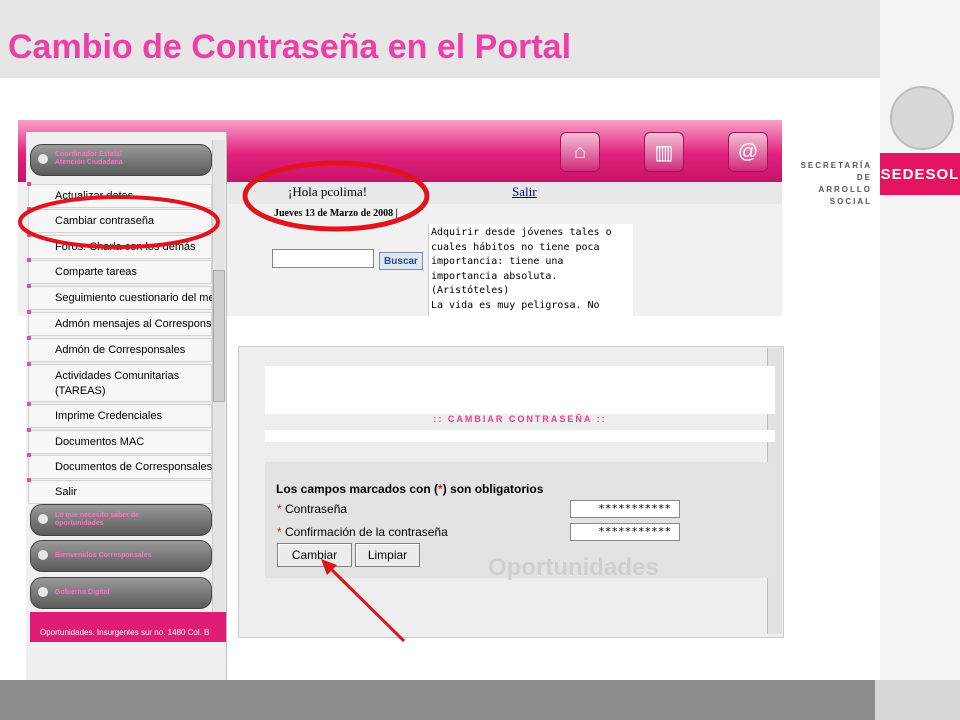 The width and height of the screenshot is (960, 720). I want to click on pill-que-line1: Lo que necesito saber de, so click(97, 515).